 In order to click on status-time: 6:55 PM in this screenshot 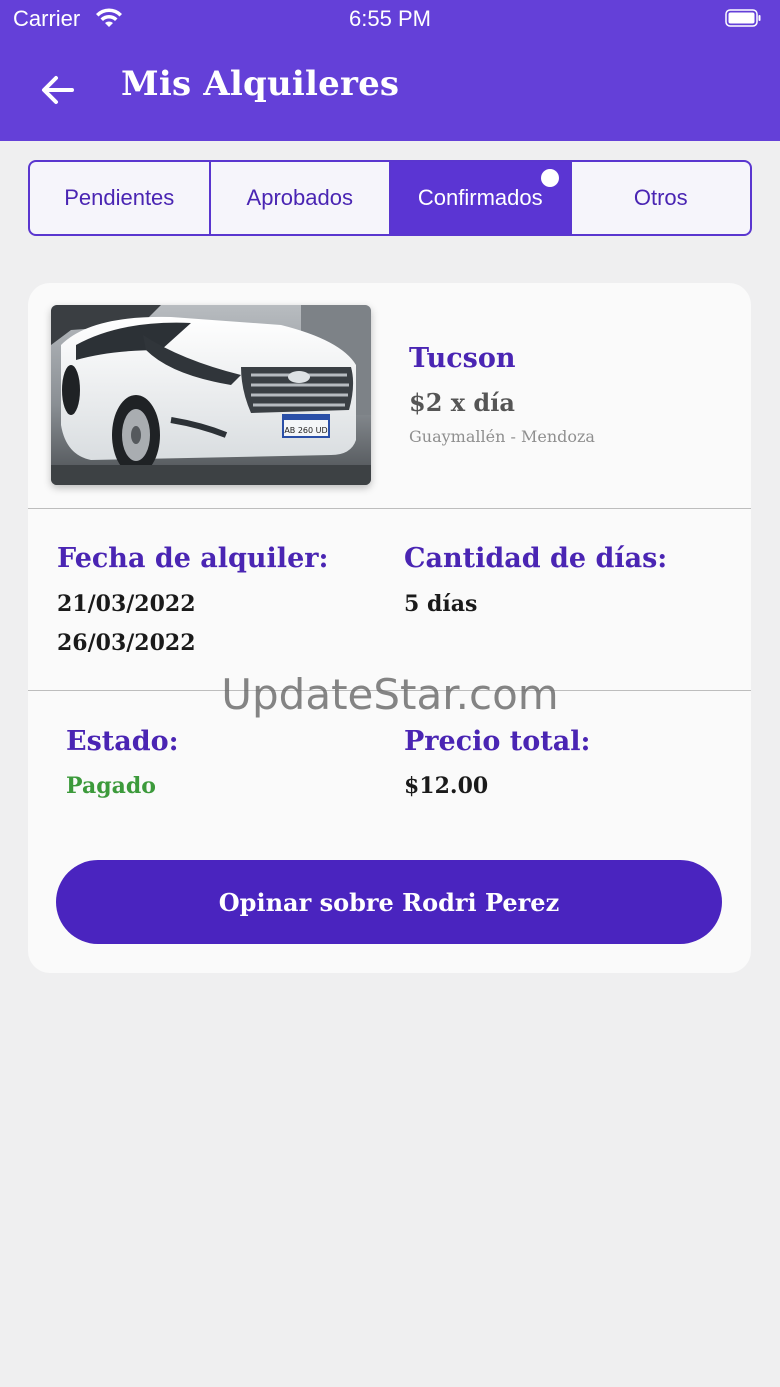, I will do `click(390, 18)`.